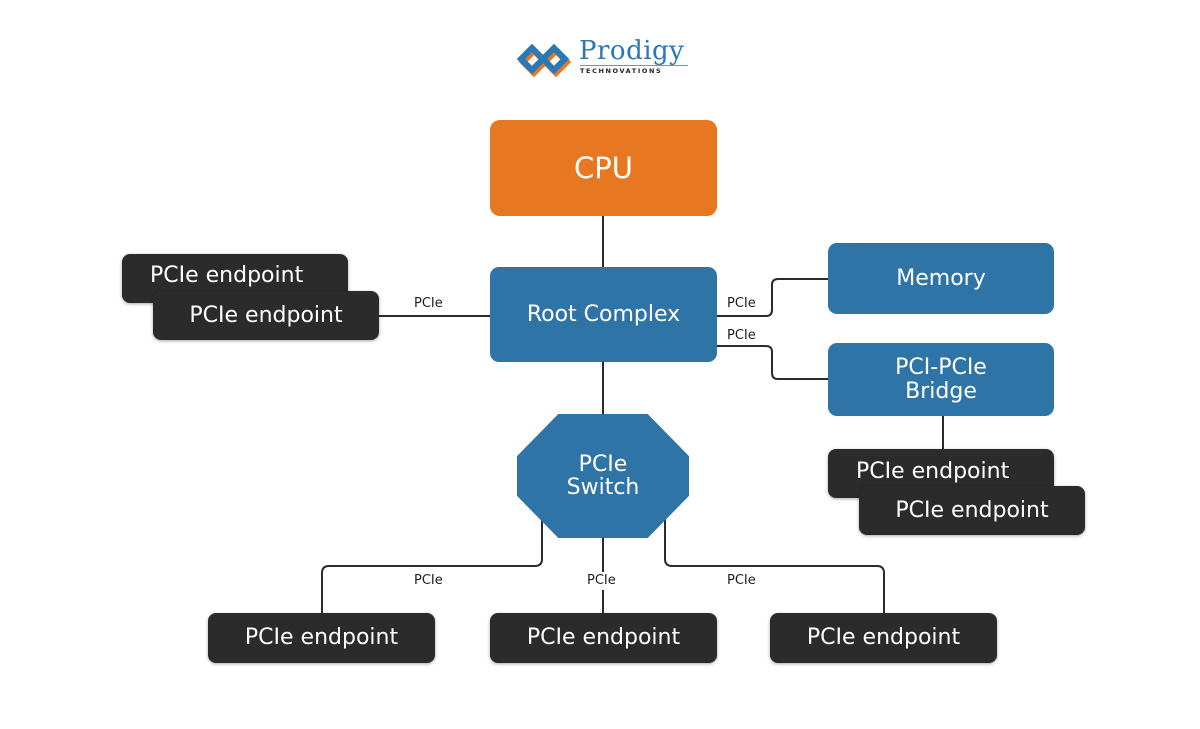  I want to click on pci-pcie-bridge-node: PCI-PCIe Bridge, so click(941, 379).